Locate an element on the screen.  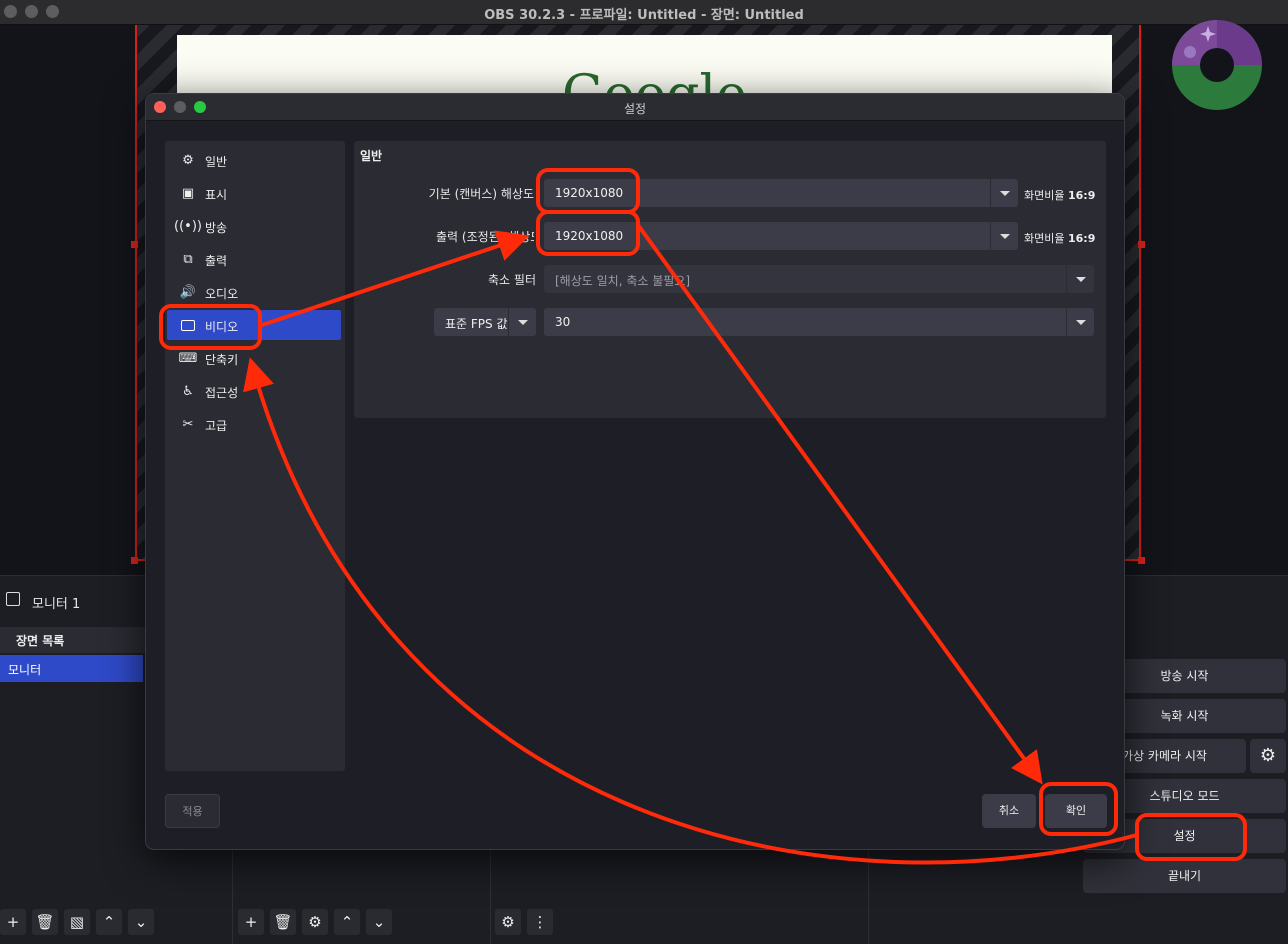
add-source-button: + is located at coordinates (251, 922).